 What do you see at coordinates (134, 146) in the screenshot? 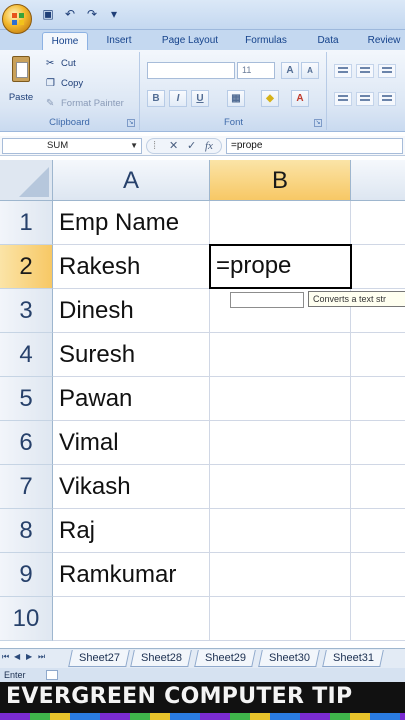
I see `chevron-down-icon: ▼` at bounding box center [134, 146].